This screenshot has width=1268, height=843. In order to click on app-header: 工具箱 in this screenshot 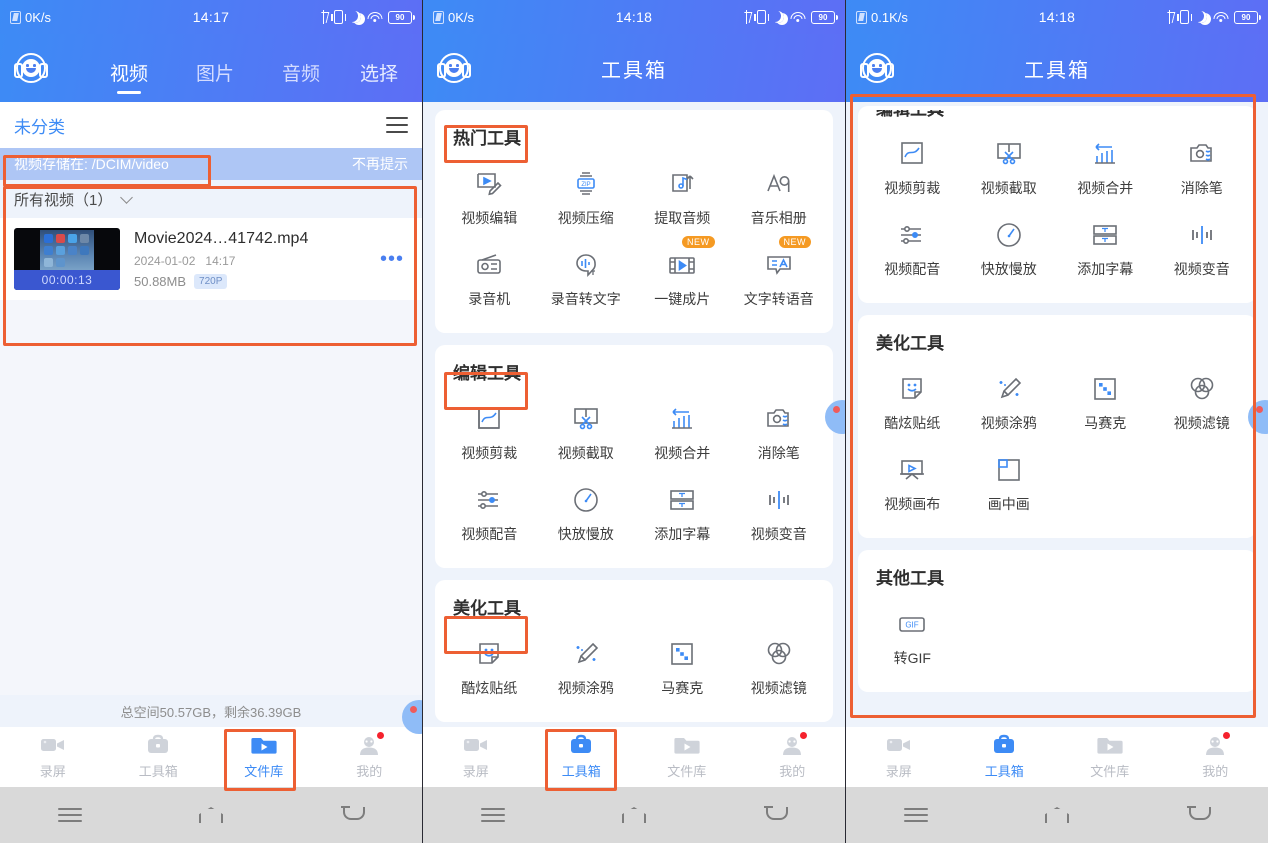, I will do `click(1057, 68)`.